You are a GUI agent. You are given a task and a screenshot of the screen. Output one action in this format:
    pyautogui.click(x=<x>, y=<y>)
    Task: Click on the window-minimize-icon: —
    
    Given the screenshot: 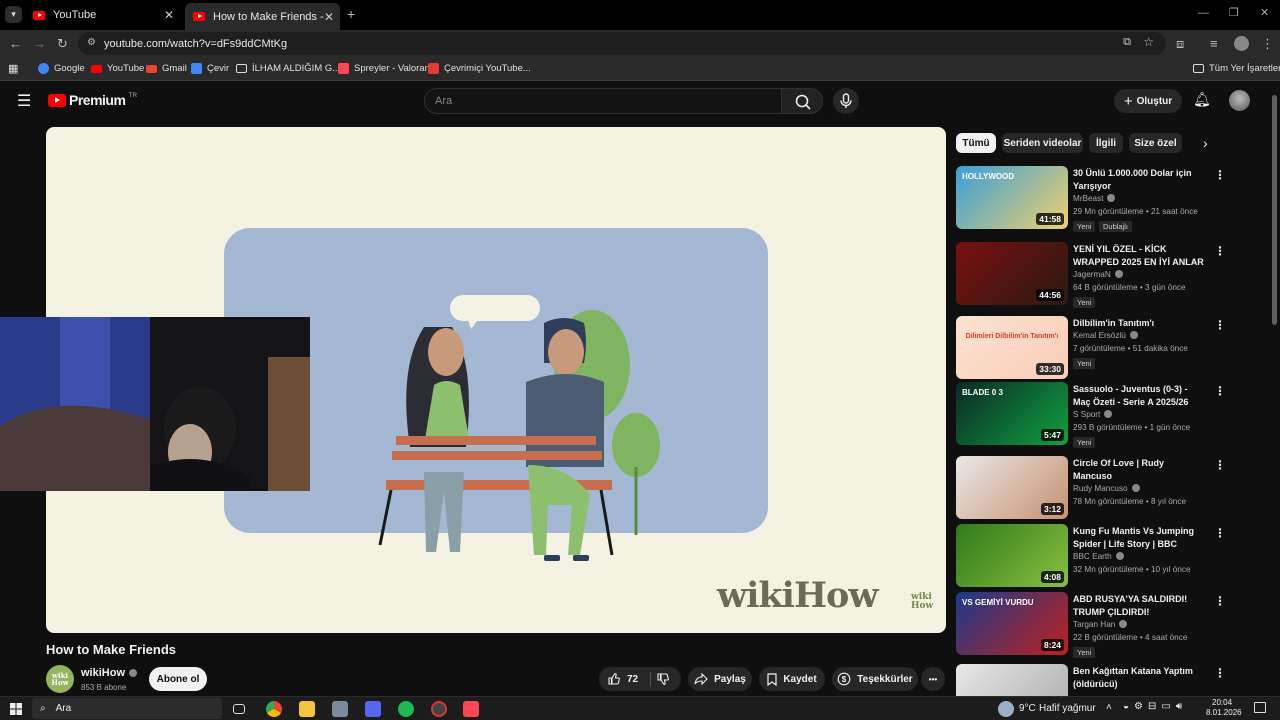 What is the action you would take?
    pyautogui.click(x=1203, y=13)
    